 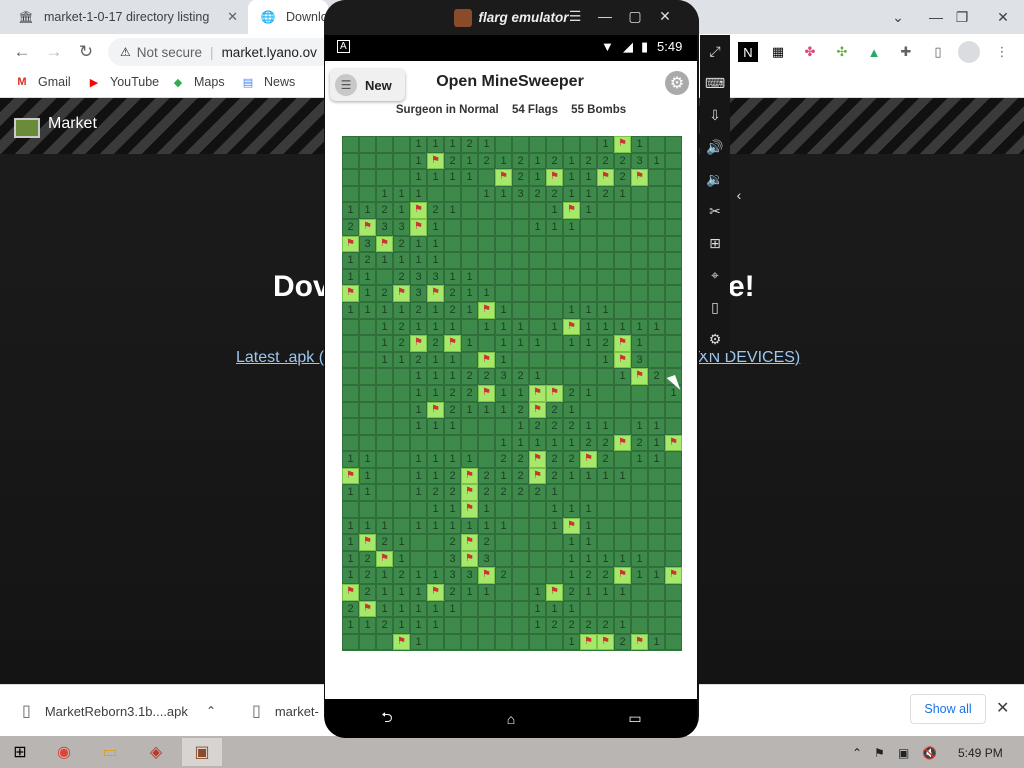 What do you see at coordinates (715, 211) in the screenshot?
I see `scissors-icon: ✂` at bounding box center [715, 211].